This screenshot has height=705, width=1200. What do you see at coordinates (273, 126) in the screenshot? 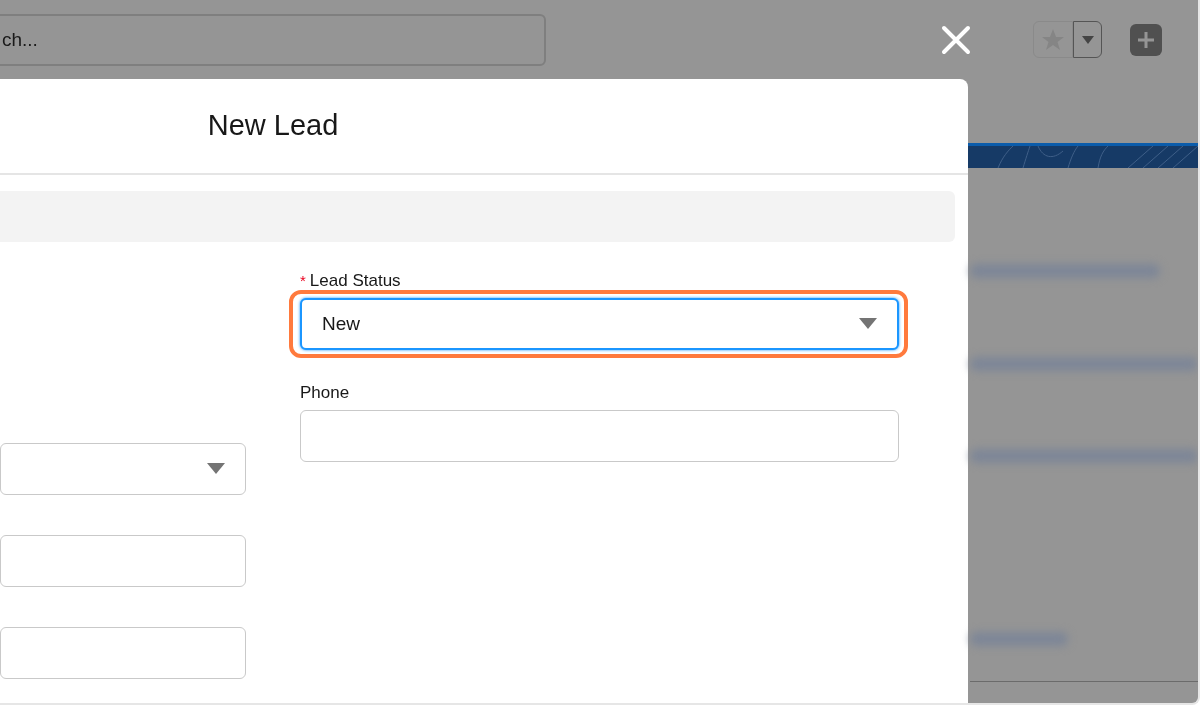
I see `modal-title: New Lead` at bounding box center [273, 126].